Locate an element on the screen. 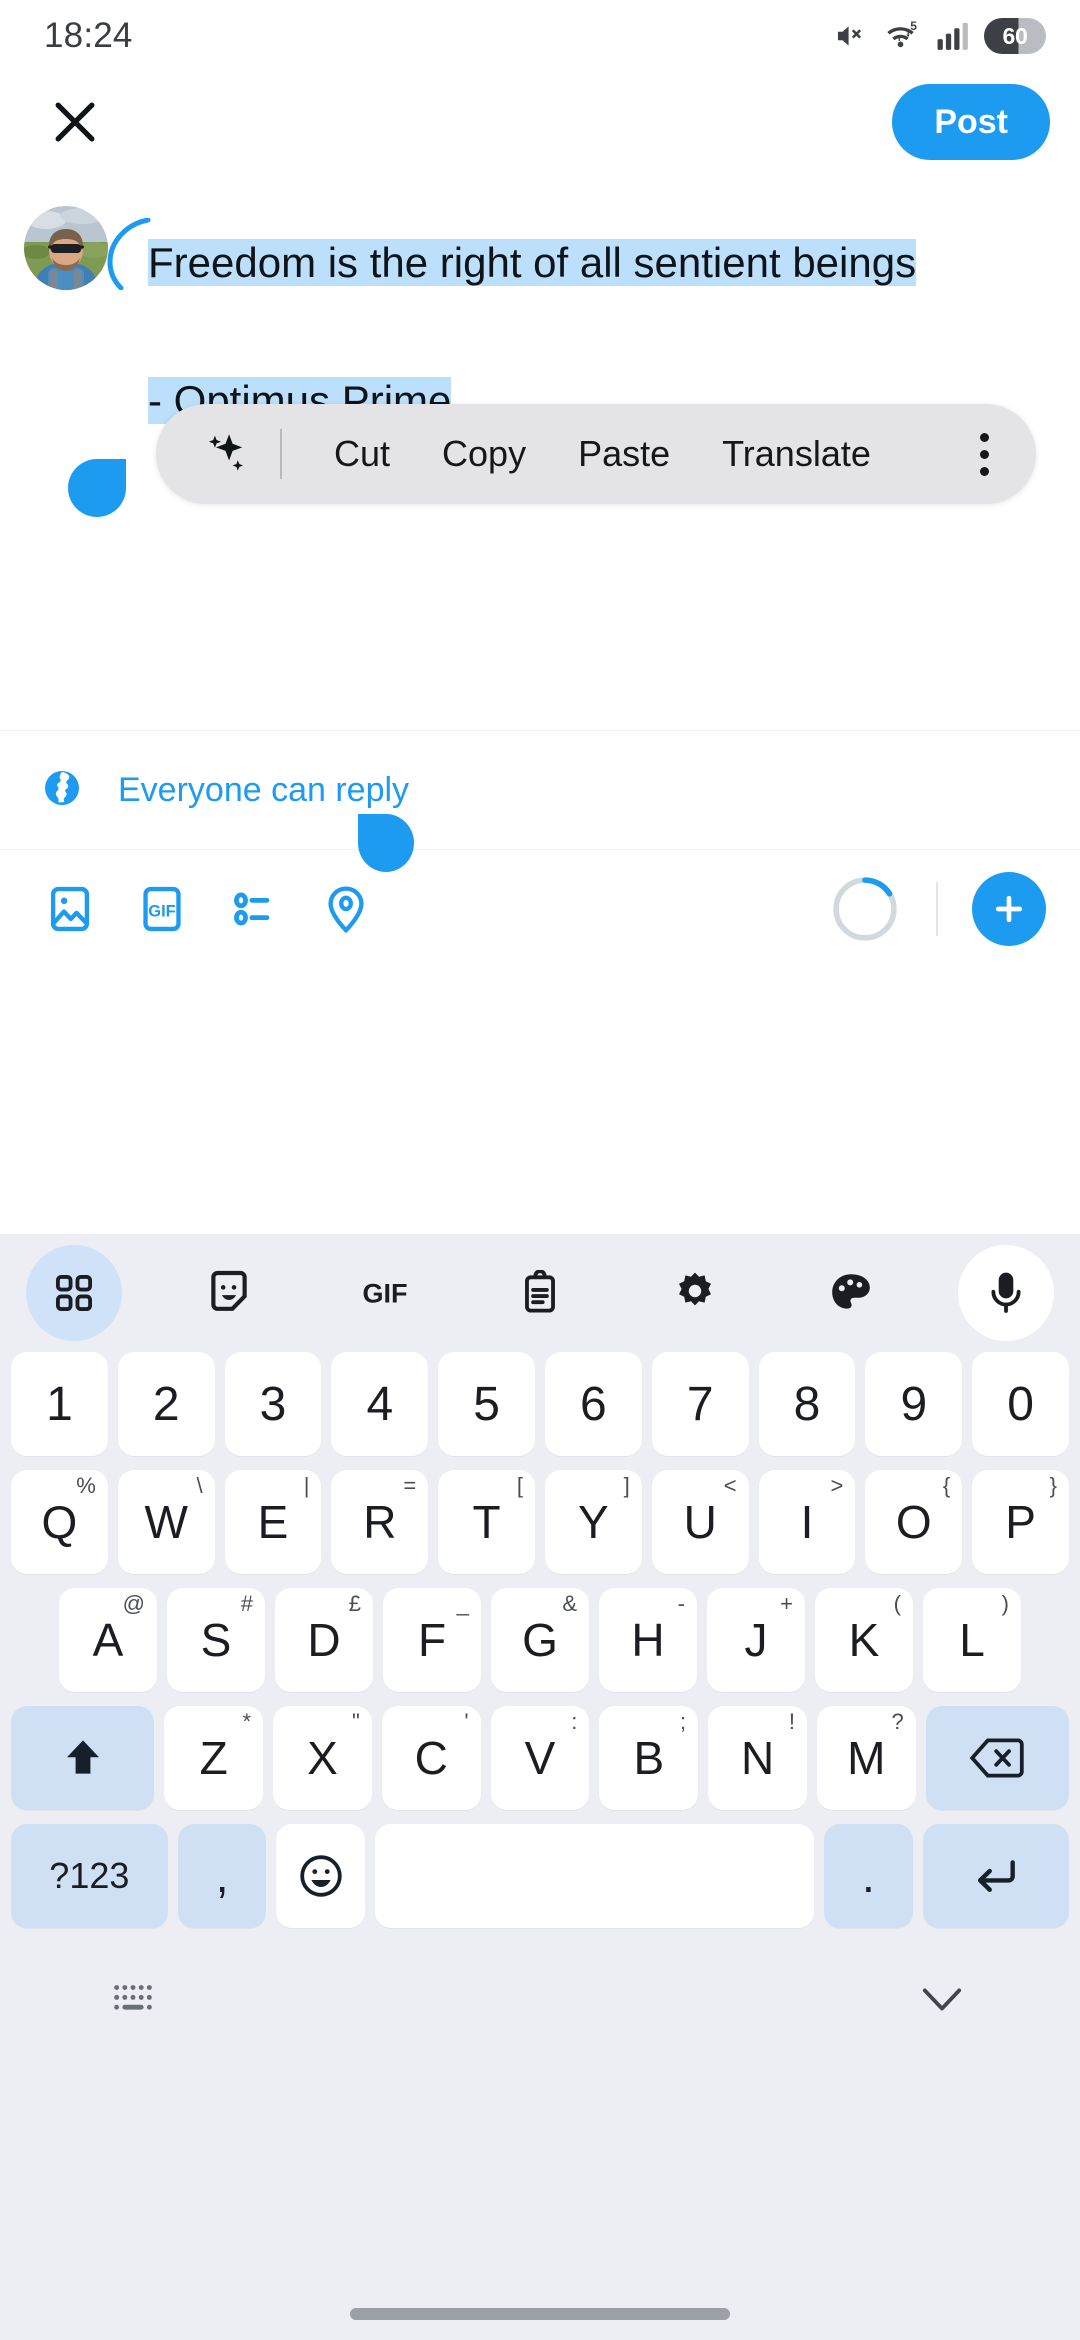 The width and height of the screenshot is (1080, 2340). key-0: 0 is located at coordinates (1020, 1404).